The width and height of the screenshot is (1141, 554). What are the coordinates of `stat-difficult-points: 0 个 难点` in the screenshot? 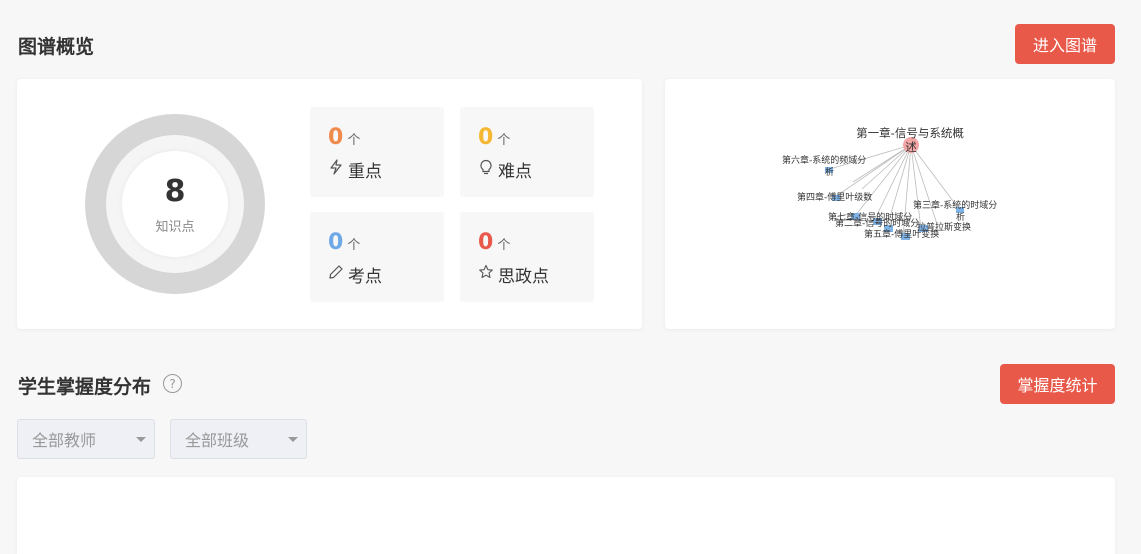 It's located at (527, 152).